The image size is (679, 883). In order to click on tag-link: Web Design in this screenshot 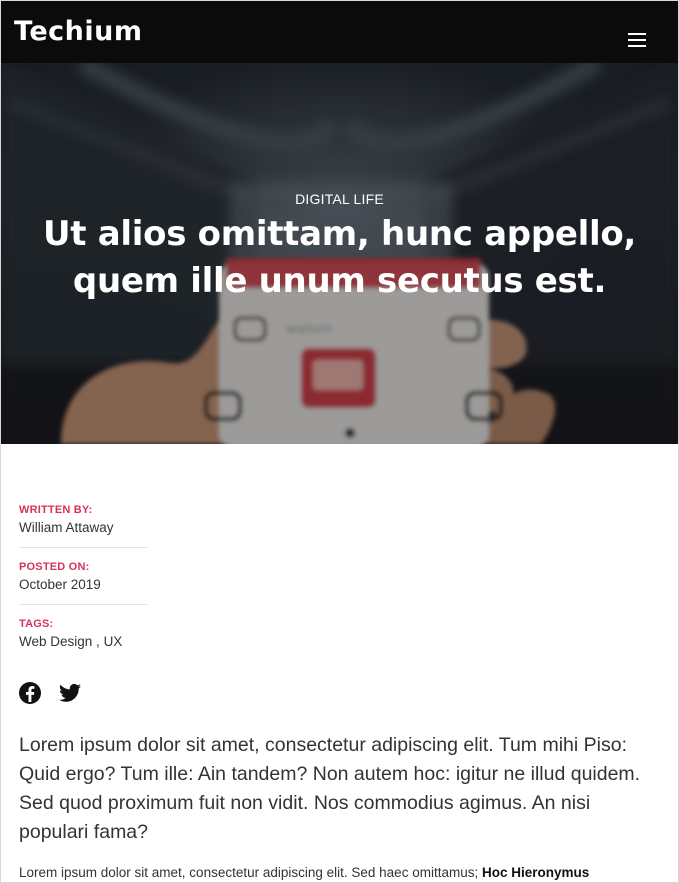, I will do `click(55, 641)`.